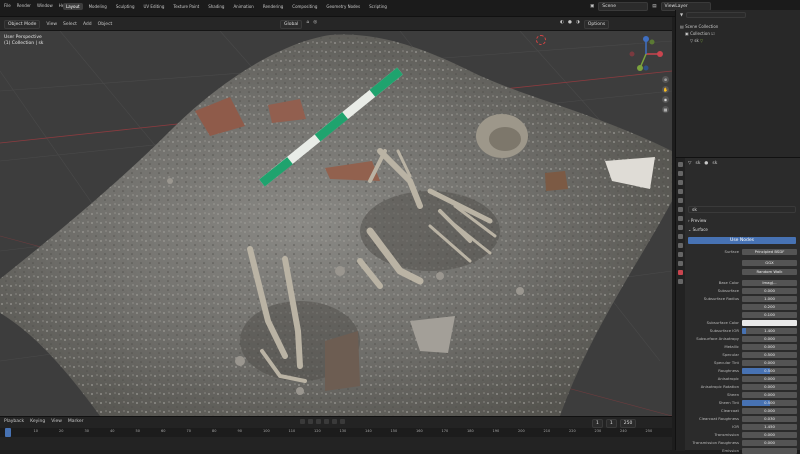 This screenshot has width=800, height=454. What do you see at coordinates (87, 24) in the screenshot?
I see `menu-add: Add` at bounding box center [87, 24].